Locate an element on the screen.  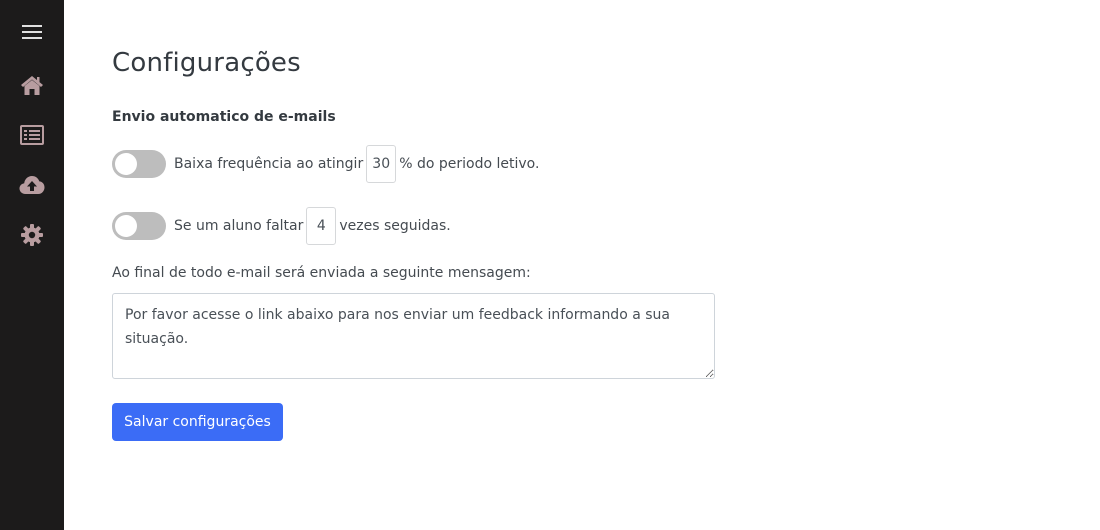
low-frequency-text-before: Baixa frequência ao atingir is located at coordinates (269, 164).